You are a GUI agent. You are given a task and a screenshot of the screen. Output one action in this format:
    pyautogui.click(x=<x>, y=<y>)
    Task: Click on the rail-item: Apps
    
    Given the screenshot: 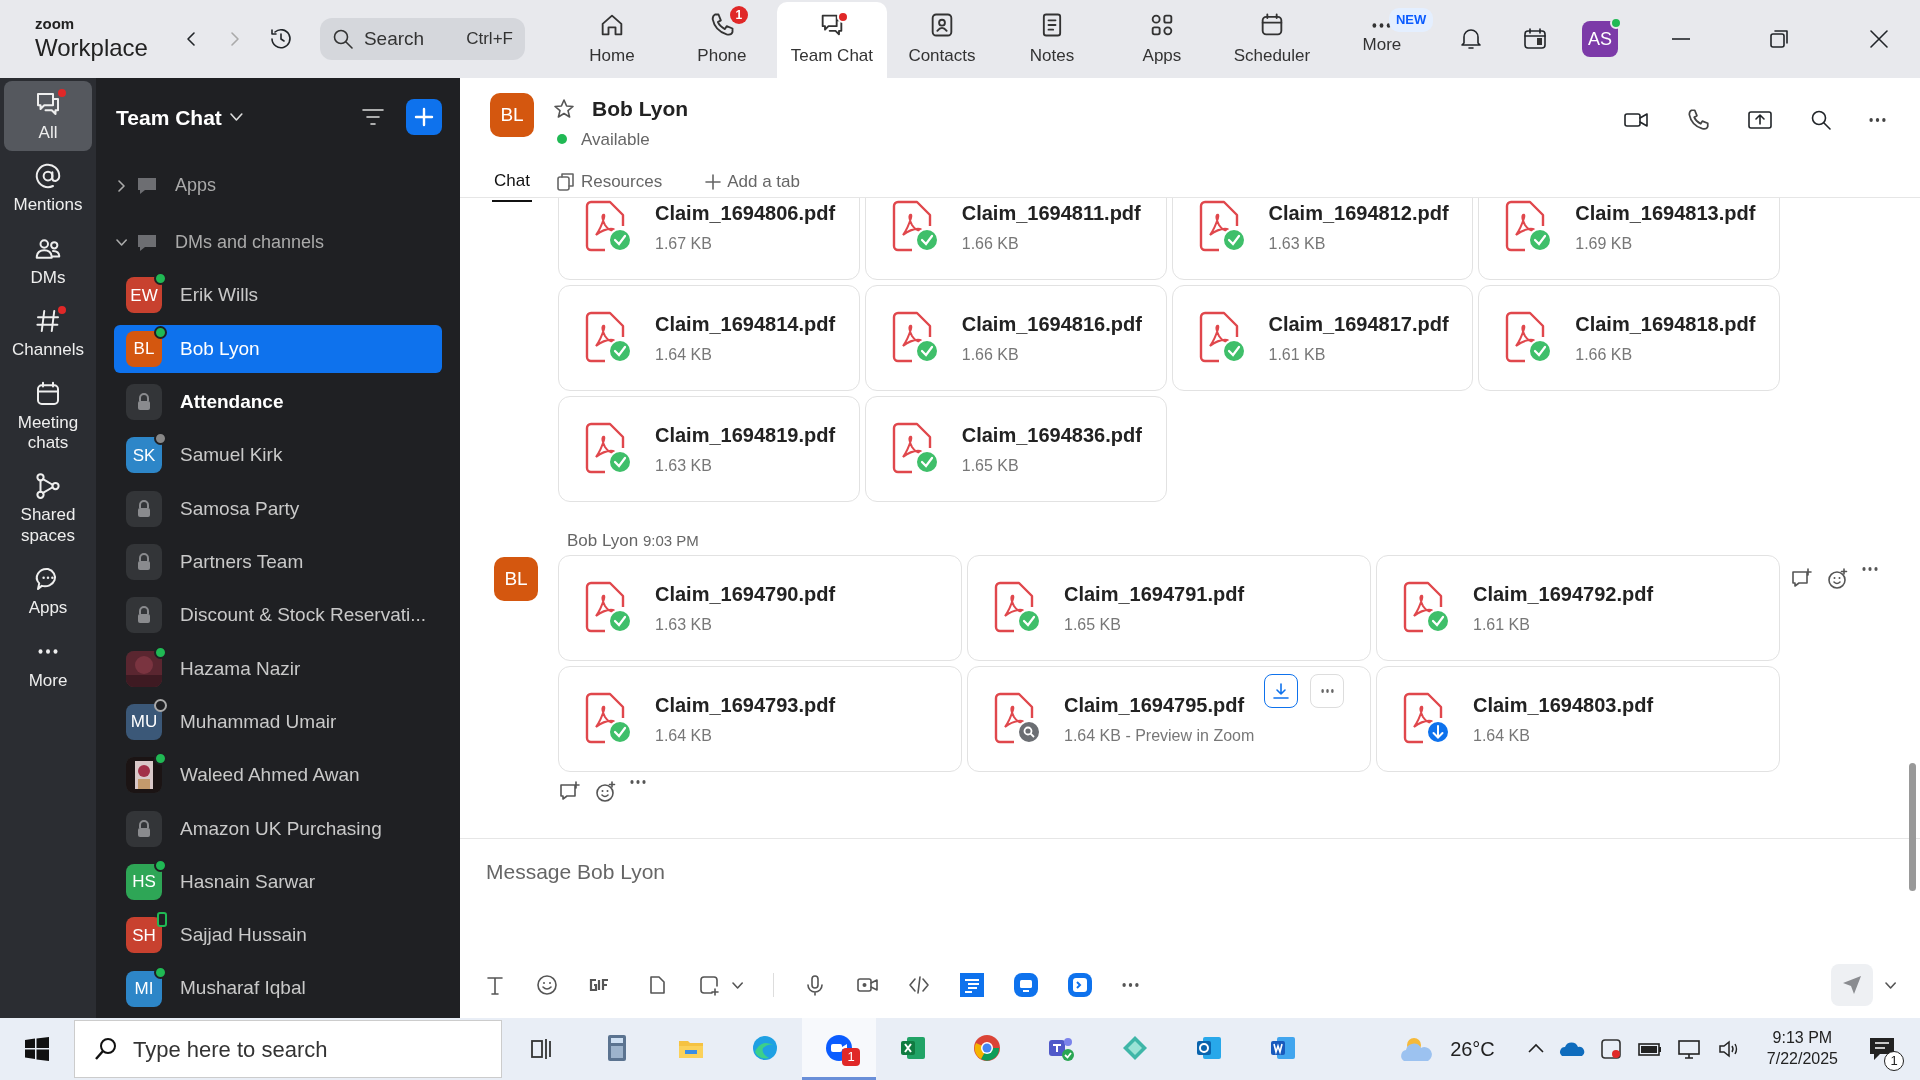 What is the action you would take?
    pyautogui.click(x=48, y=591)
    